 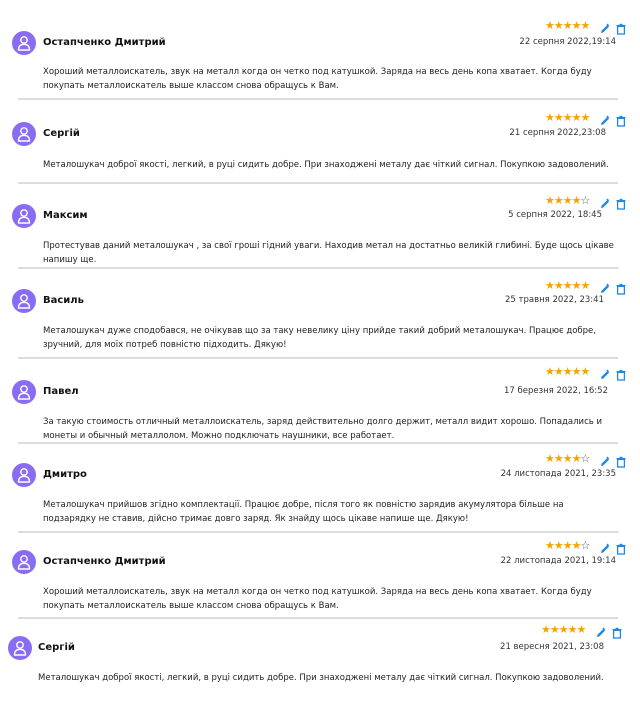 What do you see at coordinates (555, 215) in the screenshot?
I see `review-date: 5 серпня 2022, 18:45` at bounding box center [555, 215].